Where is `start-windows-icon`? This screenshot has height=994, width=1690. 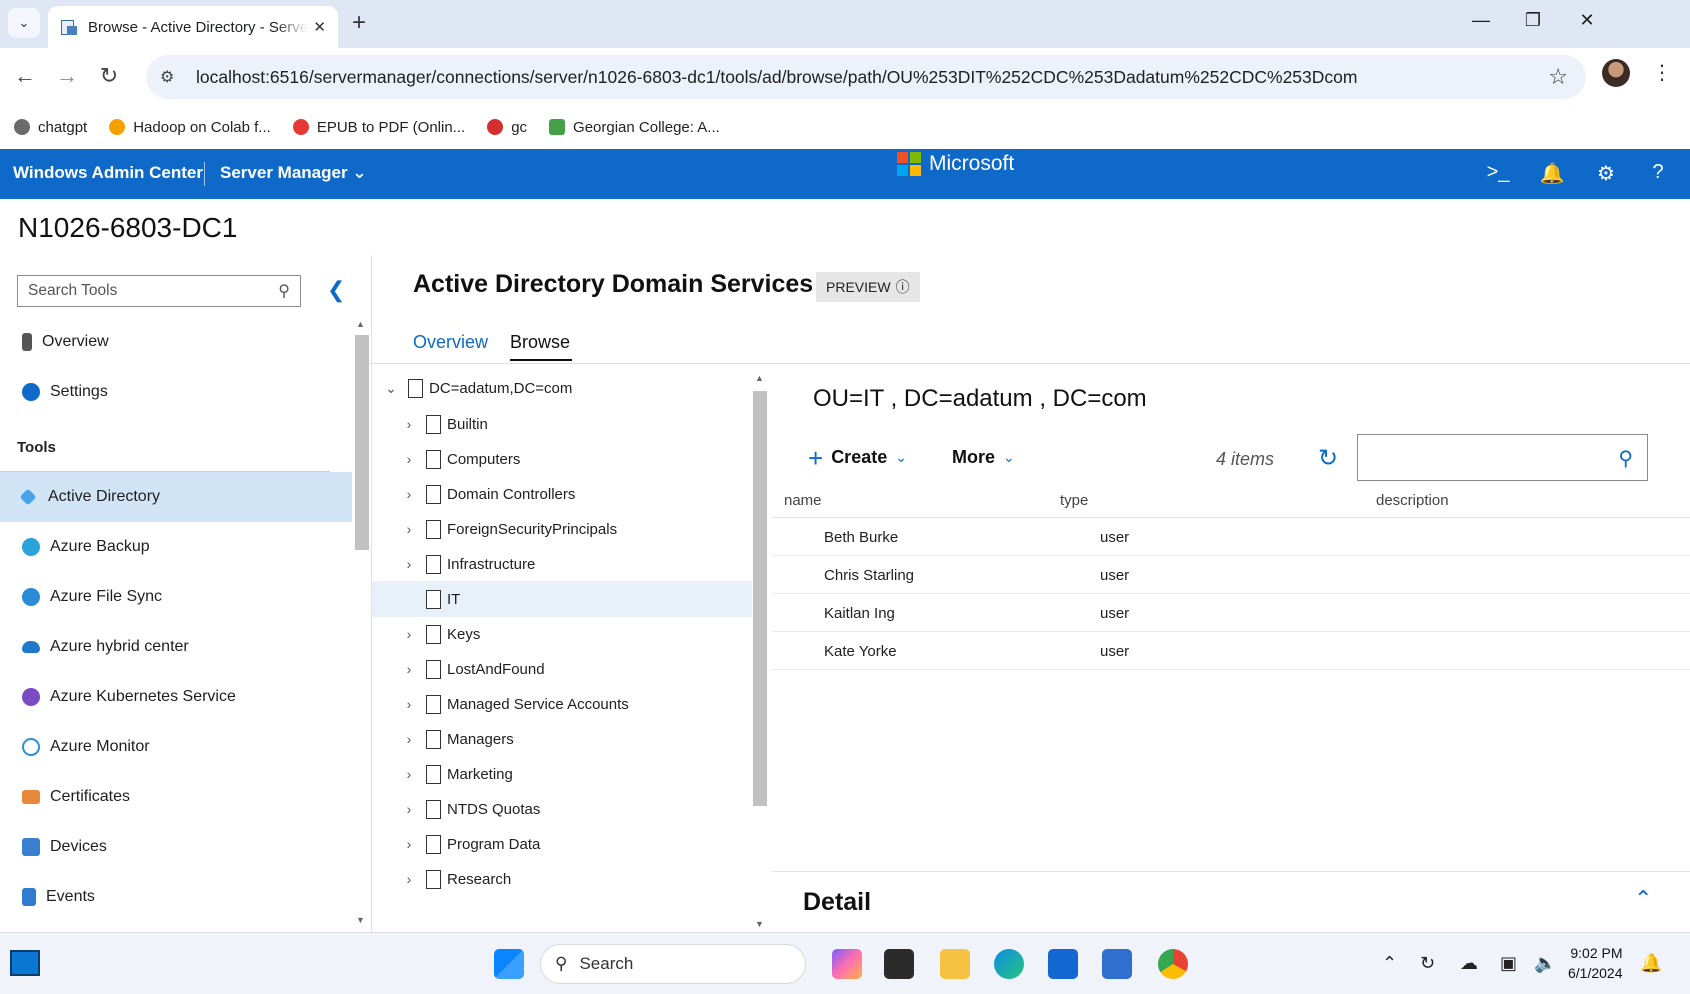
start-windows-icon is located at coordinates (509, 964).